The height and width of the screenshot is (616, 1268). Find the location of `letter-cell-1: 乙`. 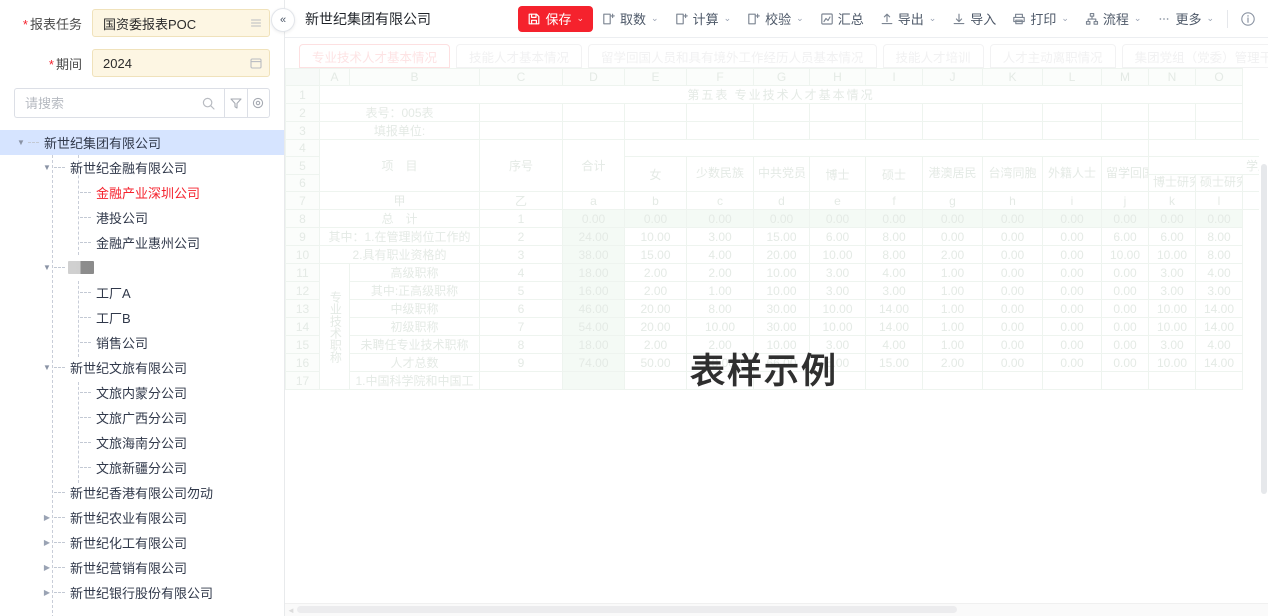

letter-cell-1: 乙 is located at coordinates (521, 200).